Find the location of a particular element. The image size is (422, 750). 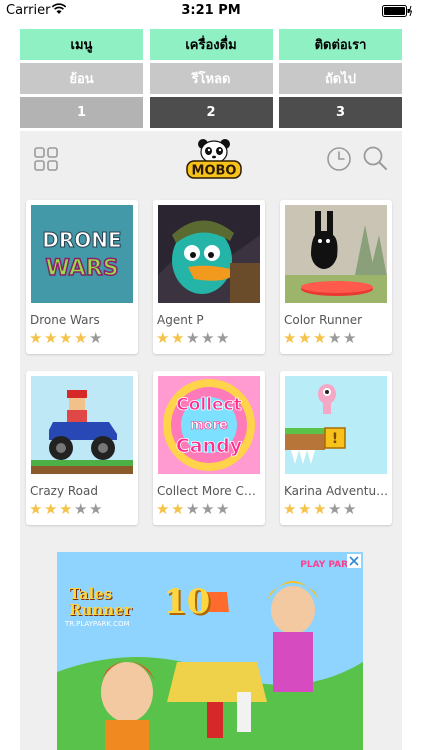

candy-text: Candy is located at coordinates (209, 446).